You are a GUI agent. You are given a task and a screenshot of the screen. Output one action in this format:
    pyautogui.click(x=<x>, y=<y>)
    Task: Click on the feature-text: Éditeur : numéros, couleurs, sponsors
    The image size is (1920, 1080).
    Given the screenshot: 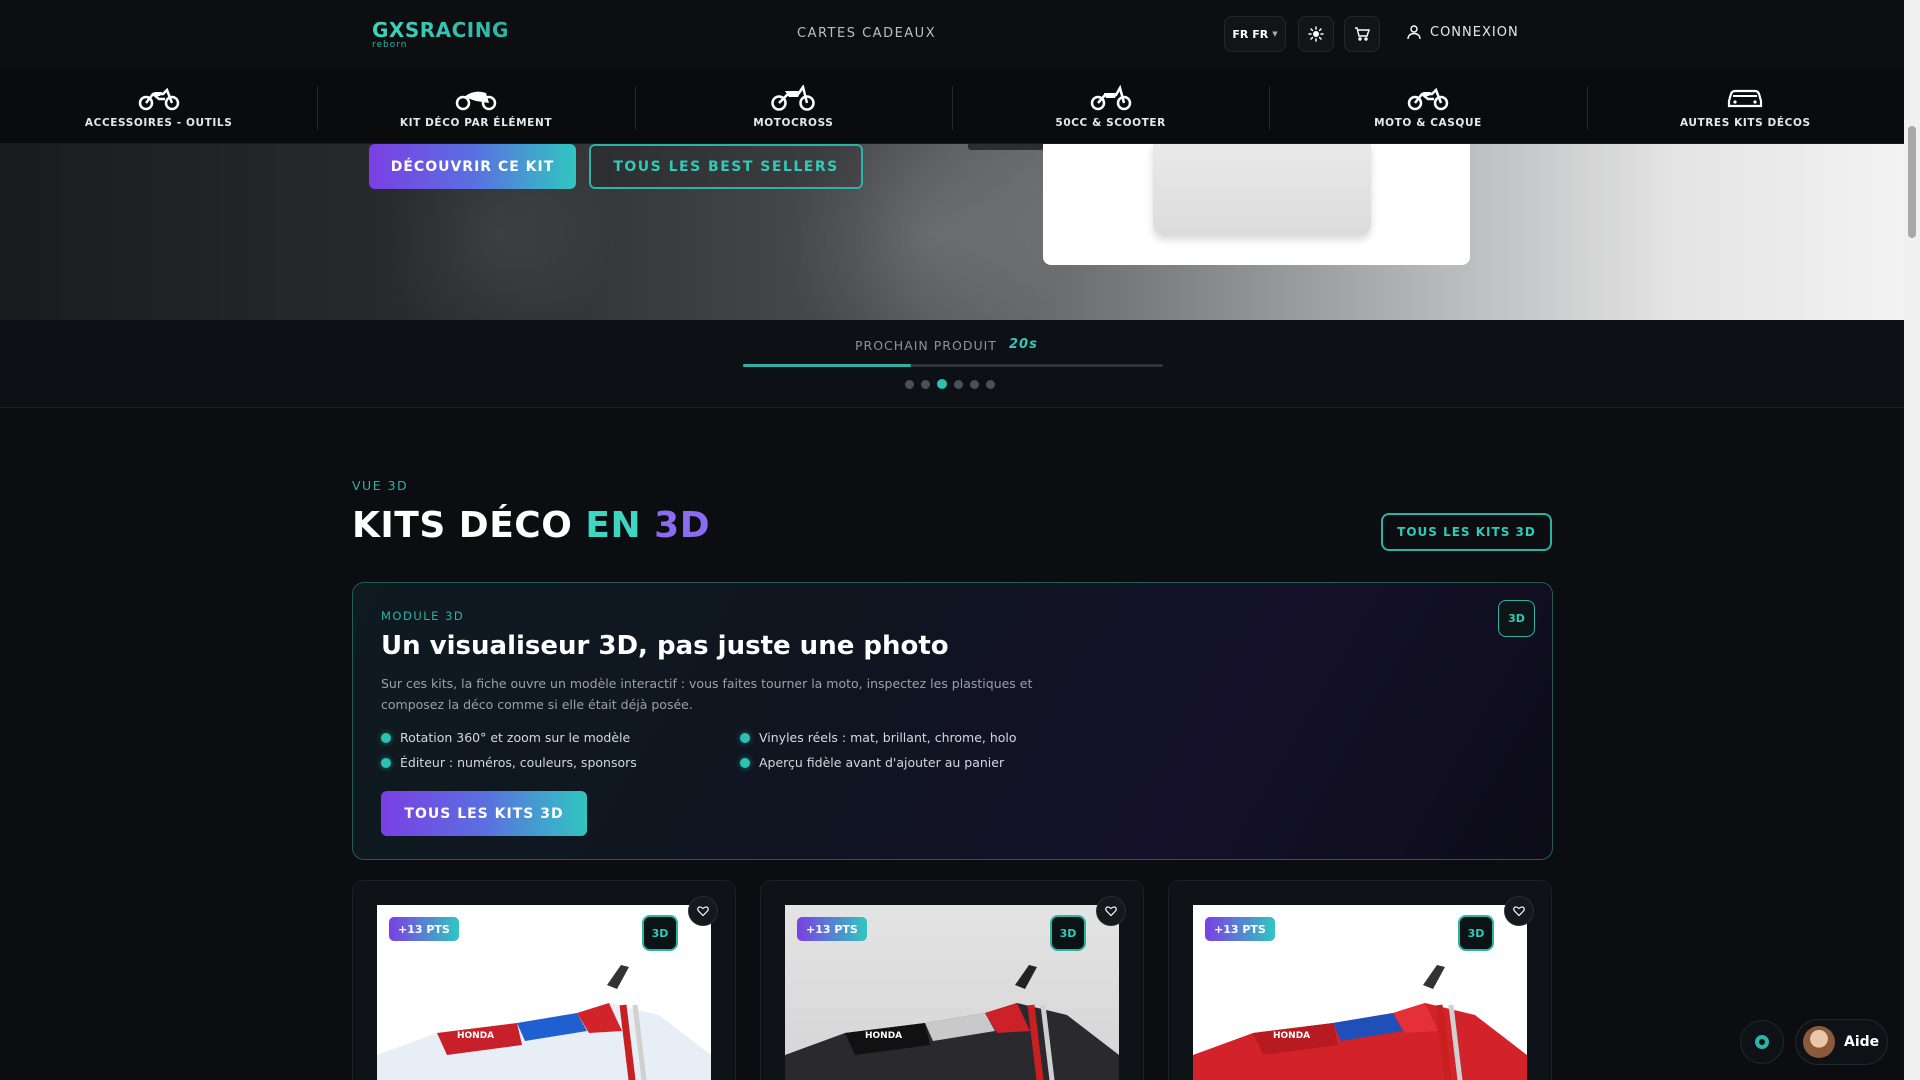 What is the action you would take?
    pyautogui.click(x=518, y=762)
    